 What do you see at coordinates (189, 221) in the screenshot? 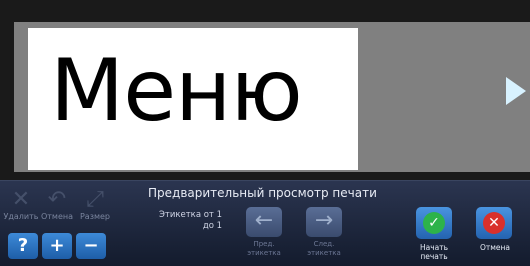
I see `label-count: Этикетка от 1 до 1` at bounding box center [189, 221].